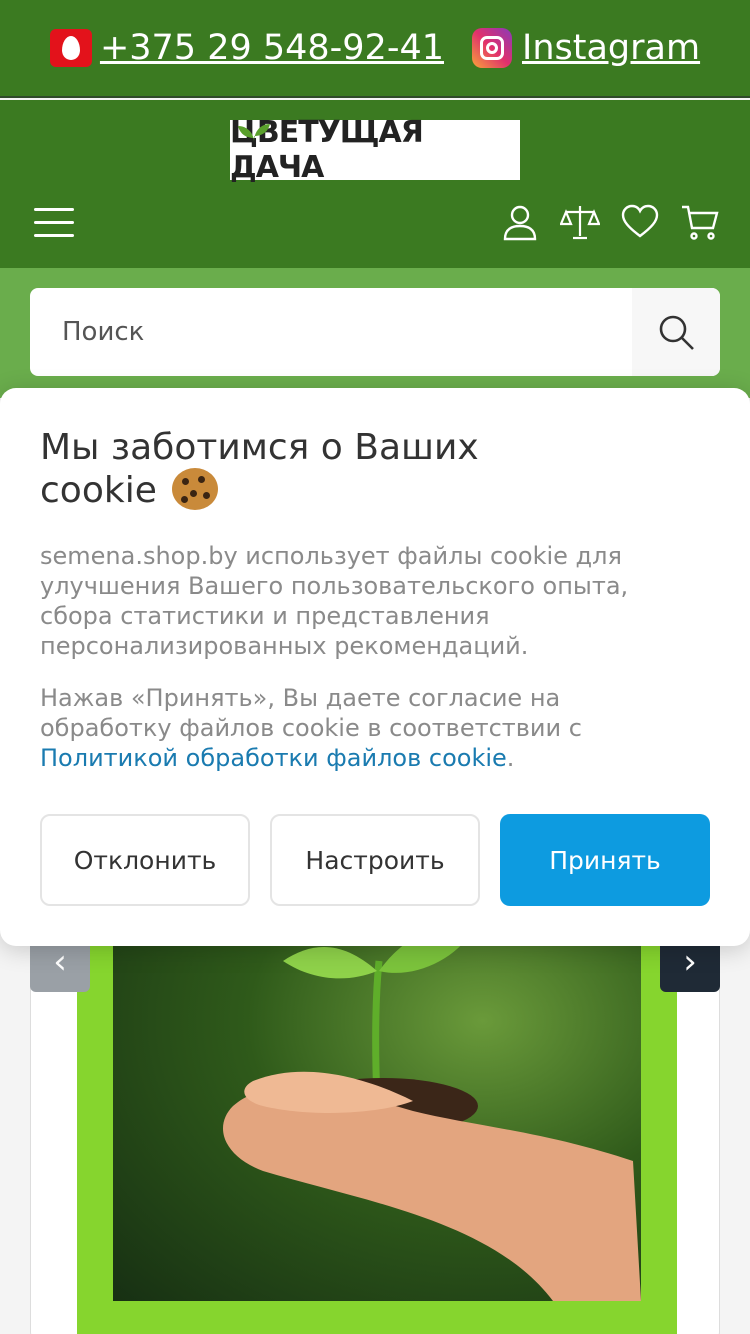  Describe the element at coordinates (271, 48) in the screenshot. I see `phone-number: +375 29 548-92-41` at that location.